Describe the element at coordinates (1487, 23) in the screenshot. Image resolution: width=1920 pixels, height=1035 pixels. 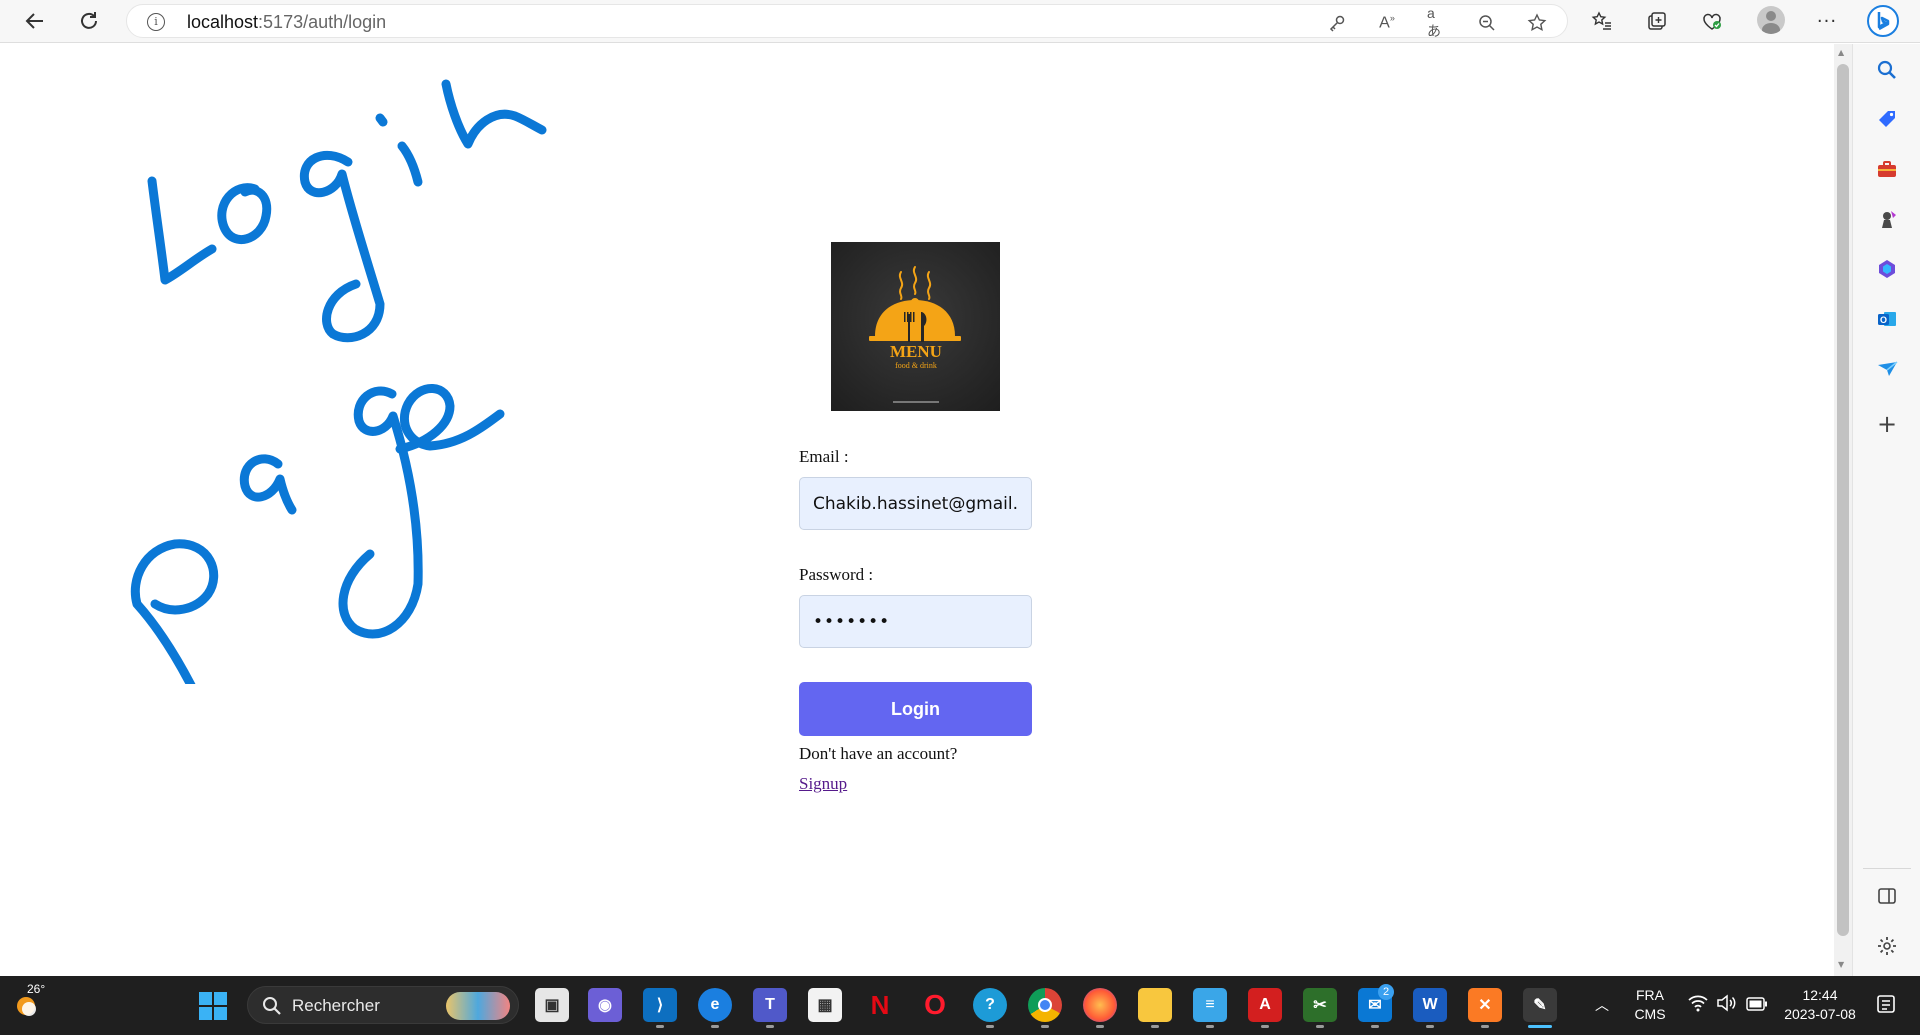
I see `zoom-out-icon` at that location.